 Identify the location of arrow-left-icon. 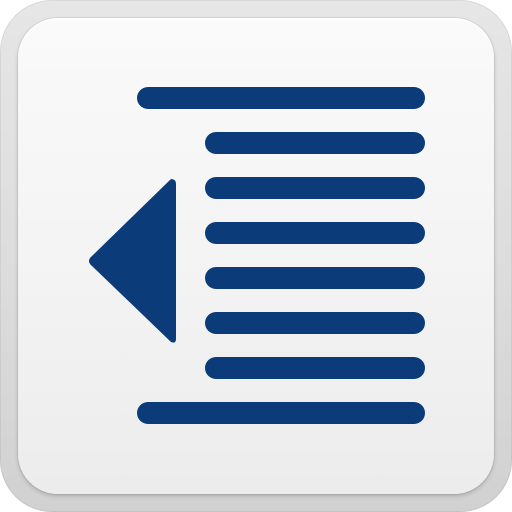
(132, 261).